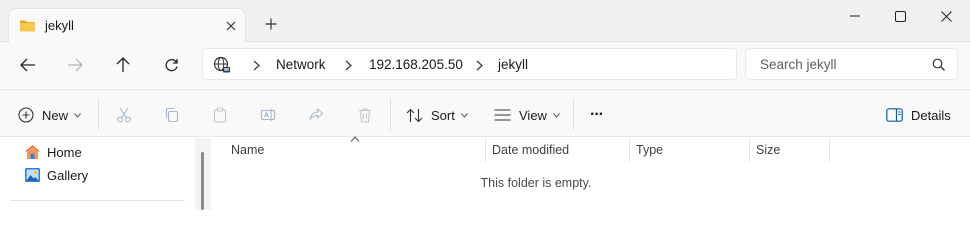  Describe the element at coordinates (649, 150) in the screenshot. I see `column-header-type: Type` at that location.